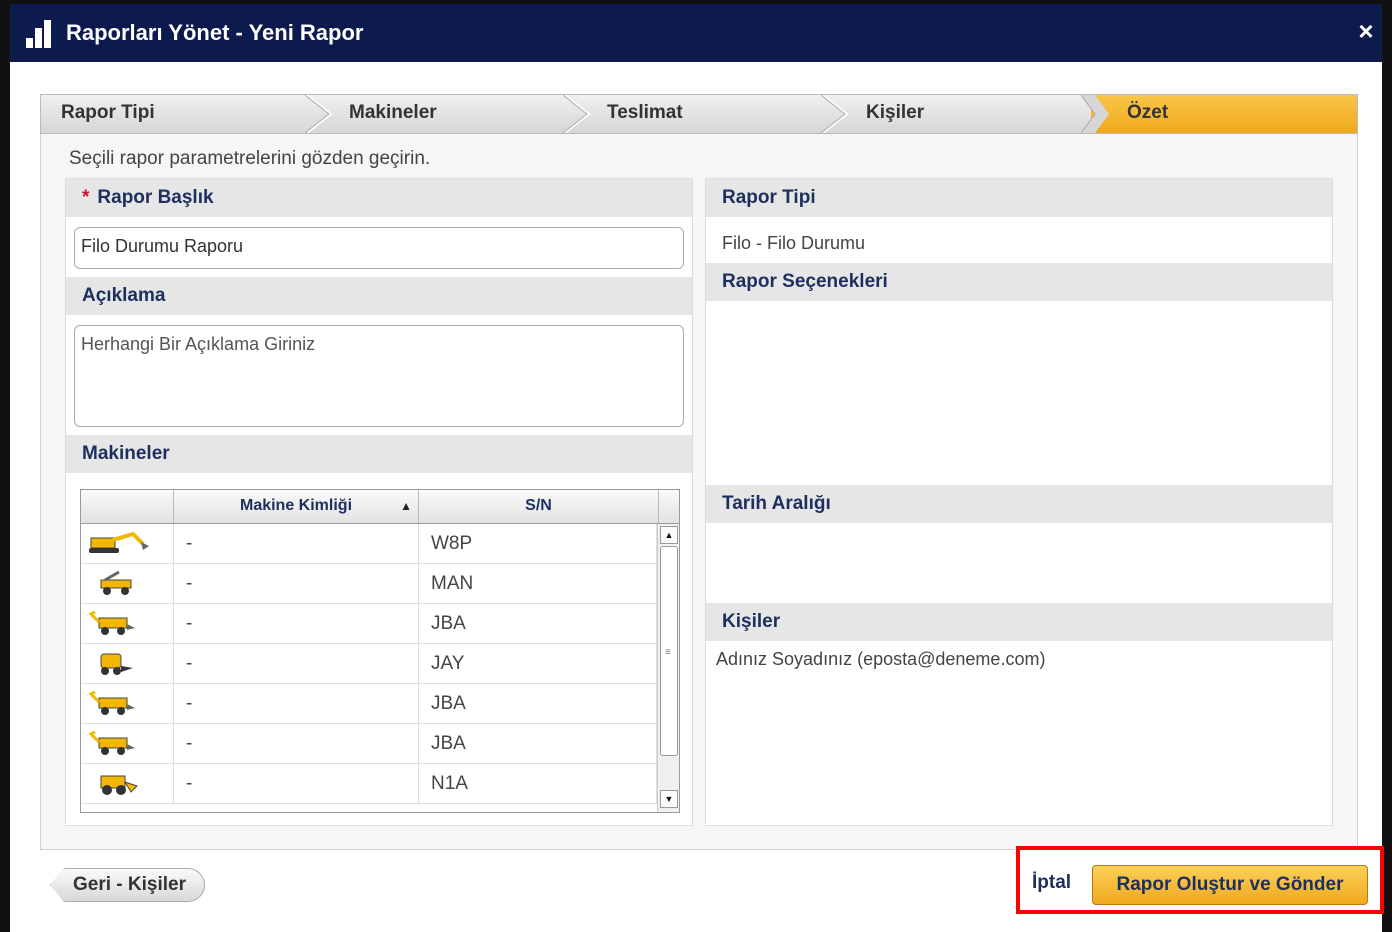 The width and height of the screenshot is (1392, 932). Describe the element at coordinates (707, 114) in the screenshot. I see `step-teslimat: Teslimat` at that location.